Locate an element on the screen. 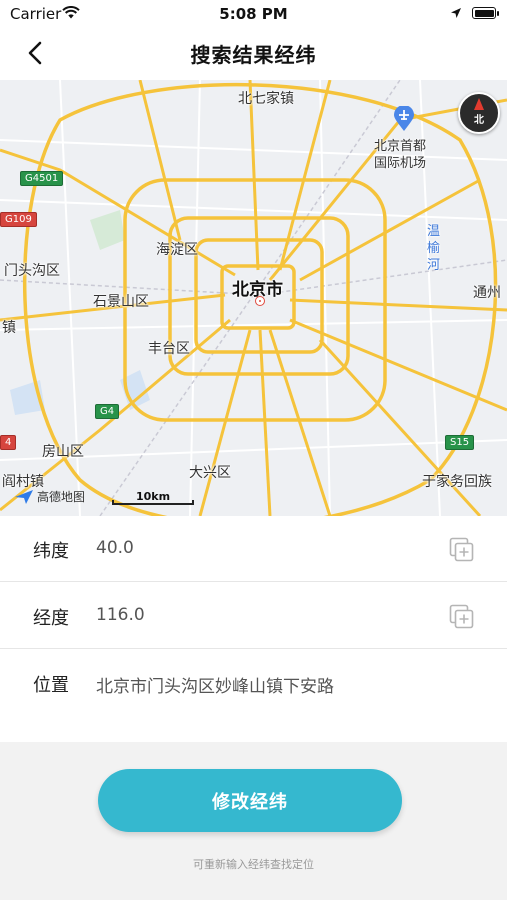  longitude-row: 经度 116.0 is located at coordinates (253, 616).